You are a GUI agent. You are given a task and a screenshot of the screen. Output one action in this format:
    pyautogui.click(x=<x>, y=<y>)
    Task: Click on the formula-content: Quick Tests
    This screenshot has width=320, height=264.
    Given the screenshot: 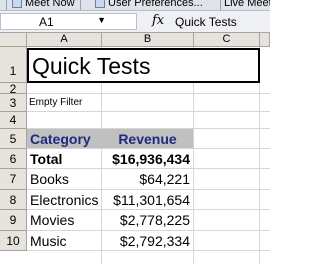 What is the action you would take?
    pyautogui.click(x=206, y=22)
    